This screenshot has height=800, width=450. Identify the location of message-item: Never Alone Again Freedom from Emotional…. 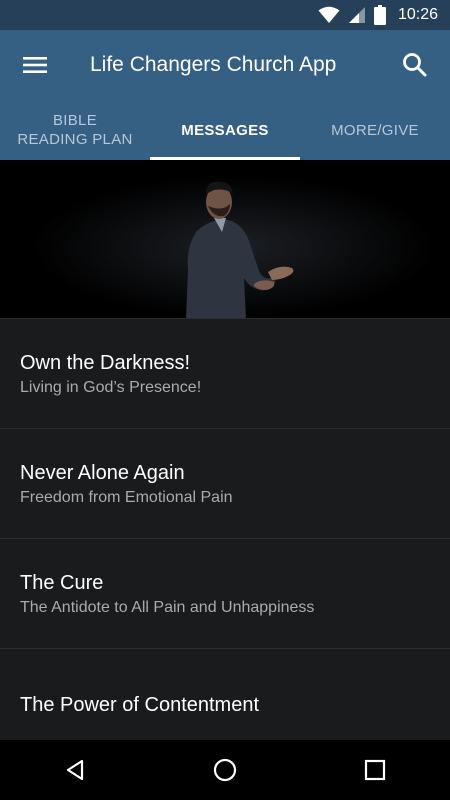
(225, 483).